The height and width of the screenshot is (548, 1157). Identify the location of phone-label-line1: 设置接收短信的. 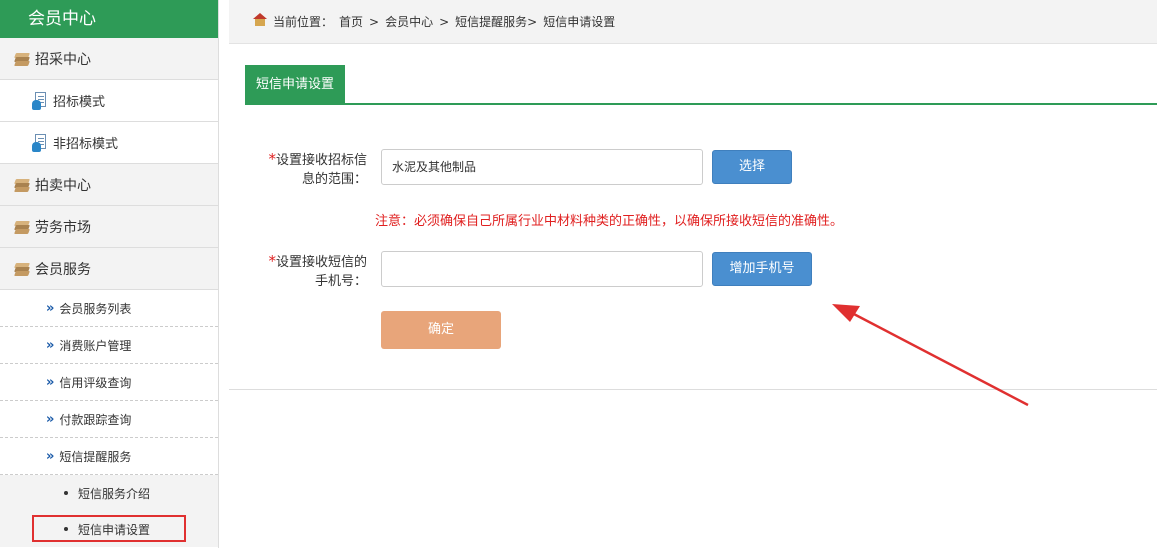
(321, 262).